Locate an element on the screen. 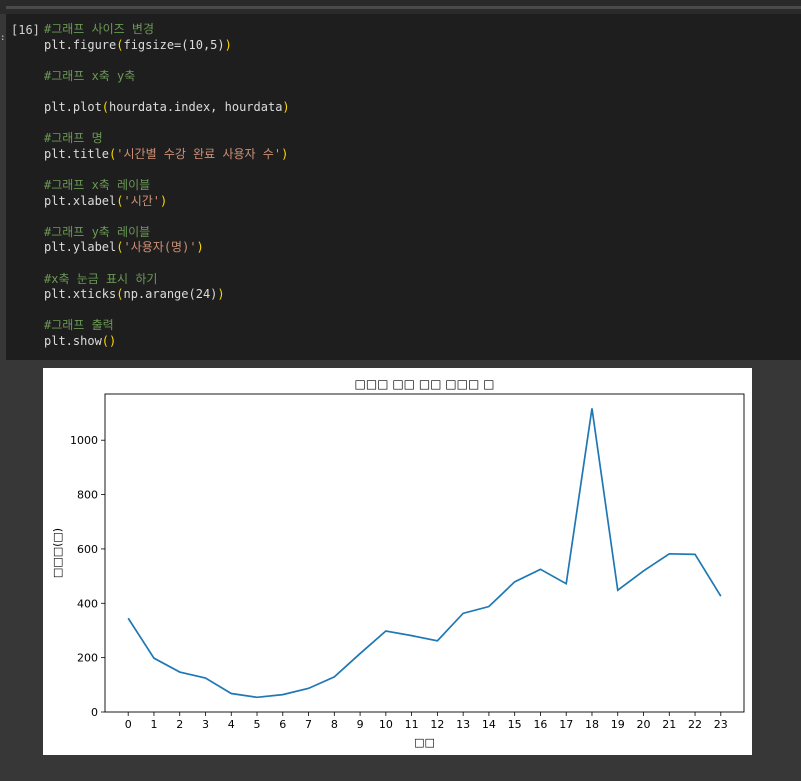  y-tick-label: 0 is located at coordinates (94, 712).